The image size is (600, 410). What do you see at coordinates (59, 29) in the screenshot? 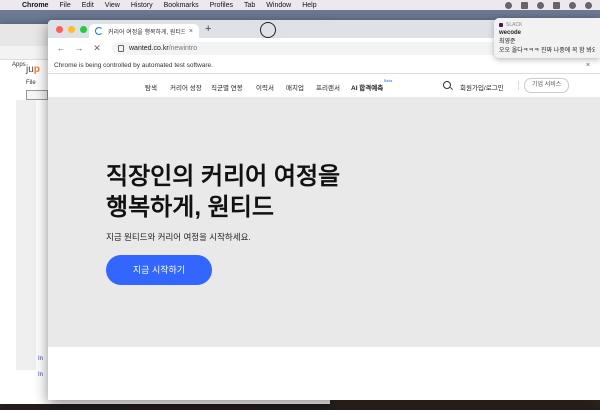
I see `close-window-button` at bounding box center [59, 29].